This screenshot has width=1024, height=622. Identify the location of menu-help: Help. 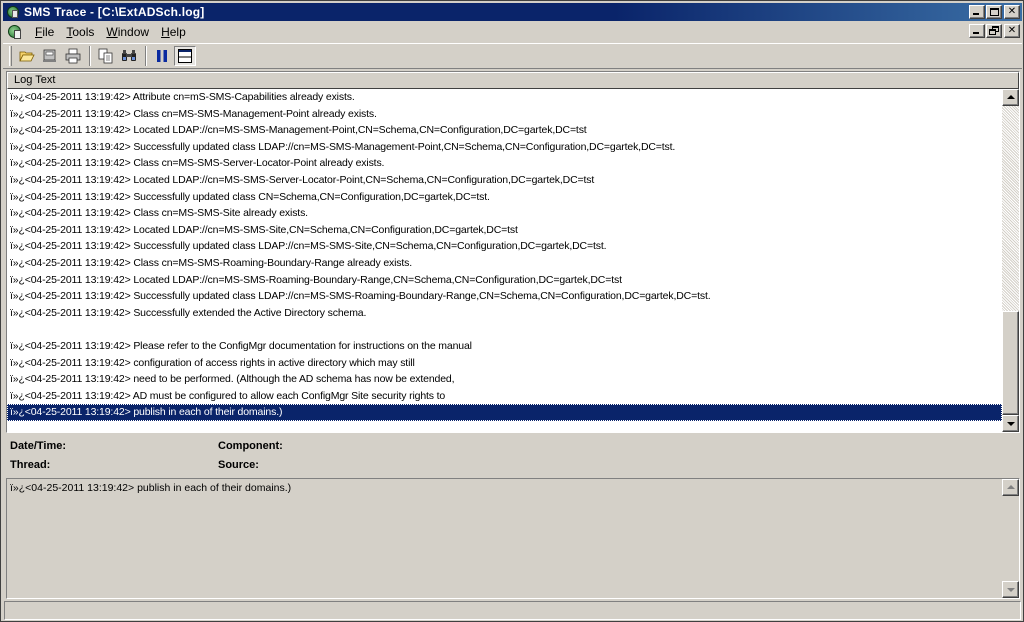
(173, 32).